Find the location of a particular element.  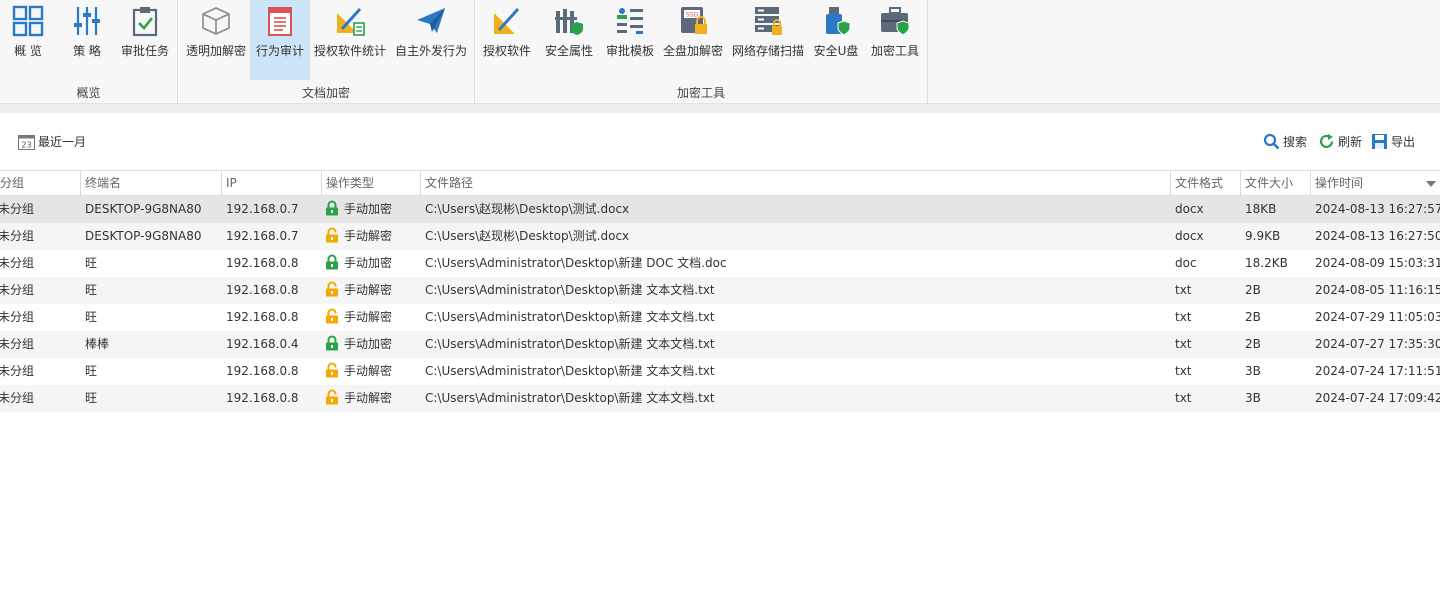

cell-file-size: 3B is located at coordinates (1253, 398).